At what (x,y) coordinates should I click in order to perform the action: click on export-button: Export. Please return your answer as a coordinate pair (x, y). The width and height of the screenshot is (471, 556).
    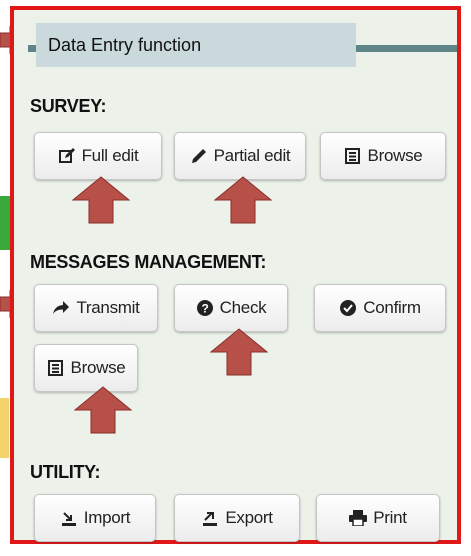
    Looking at the image, I should click on (237, 518).